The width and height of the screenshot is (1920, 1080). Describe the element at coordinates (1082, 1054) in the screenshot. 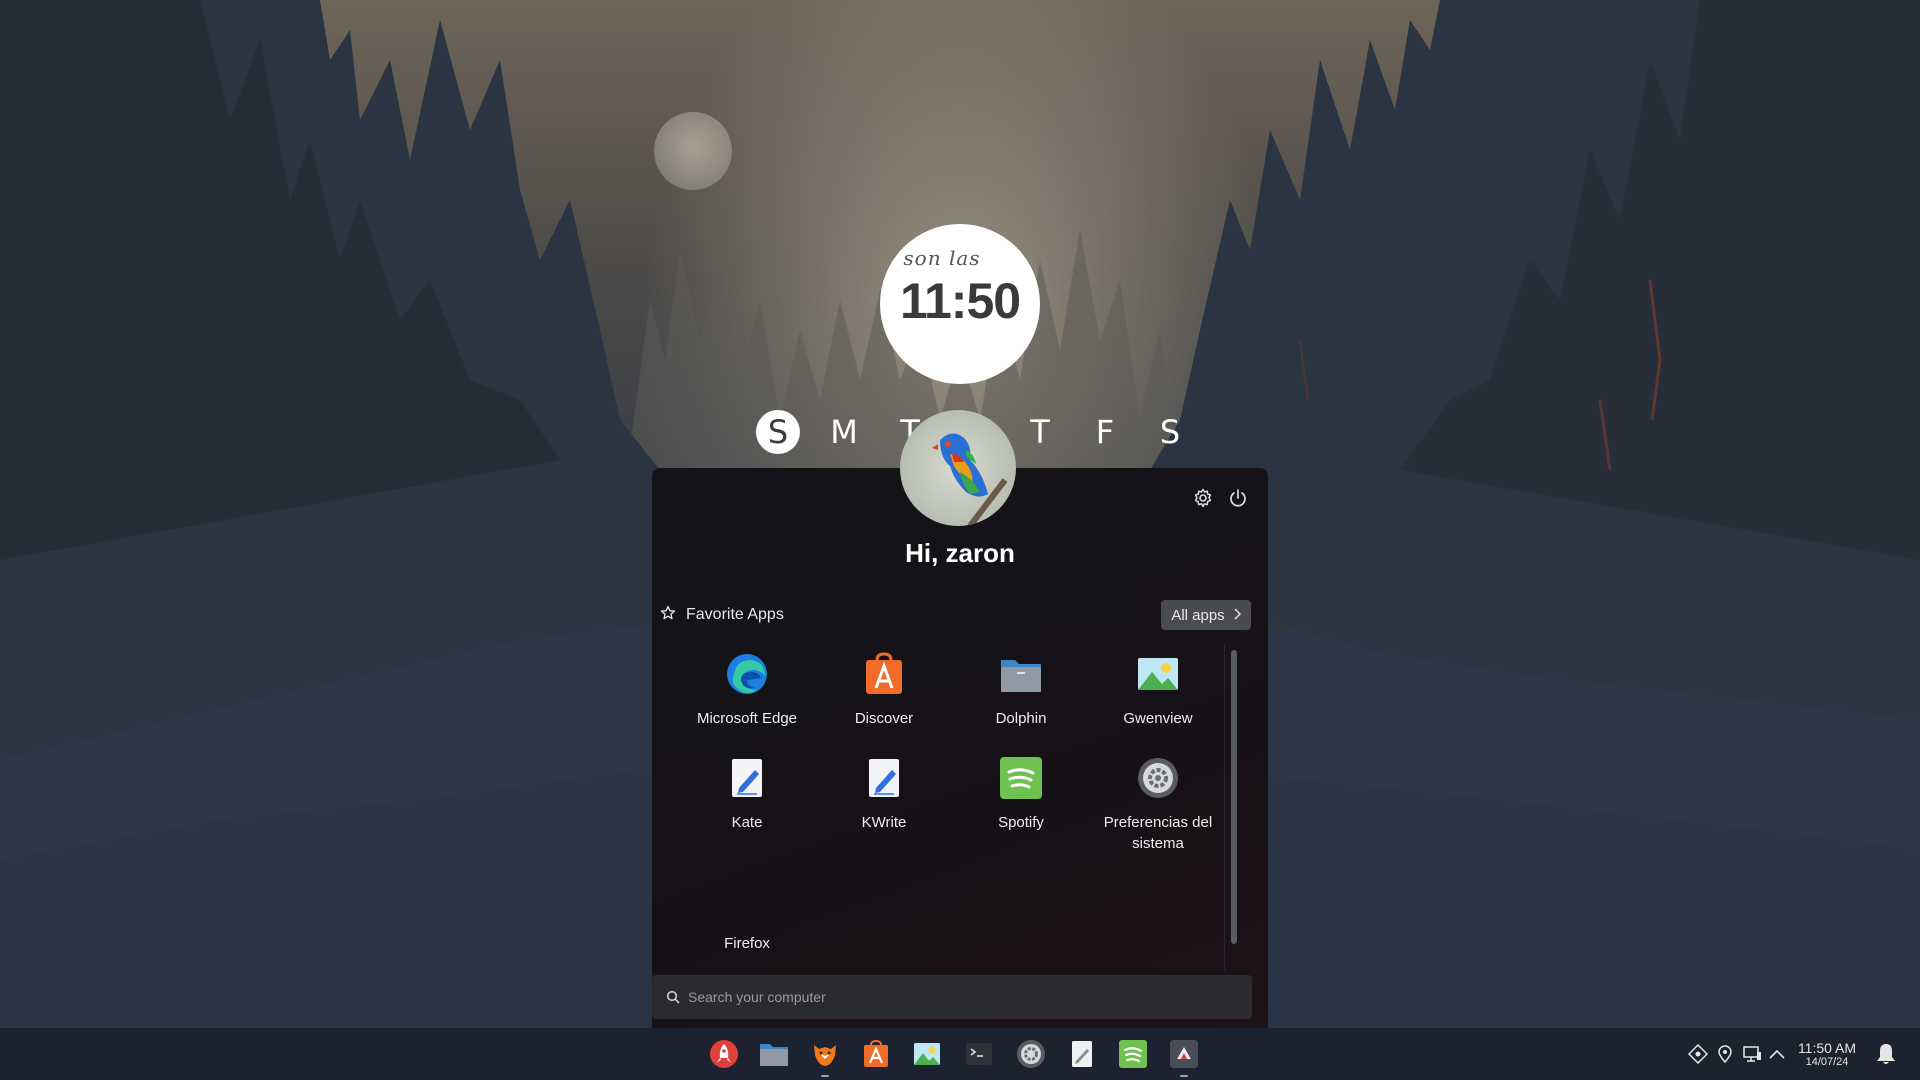

I see `text-editor-icon` at that location.